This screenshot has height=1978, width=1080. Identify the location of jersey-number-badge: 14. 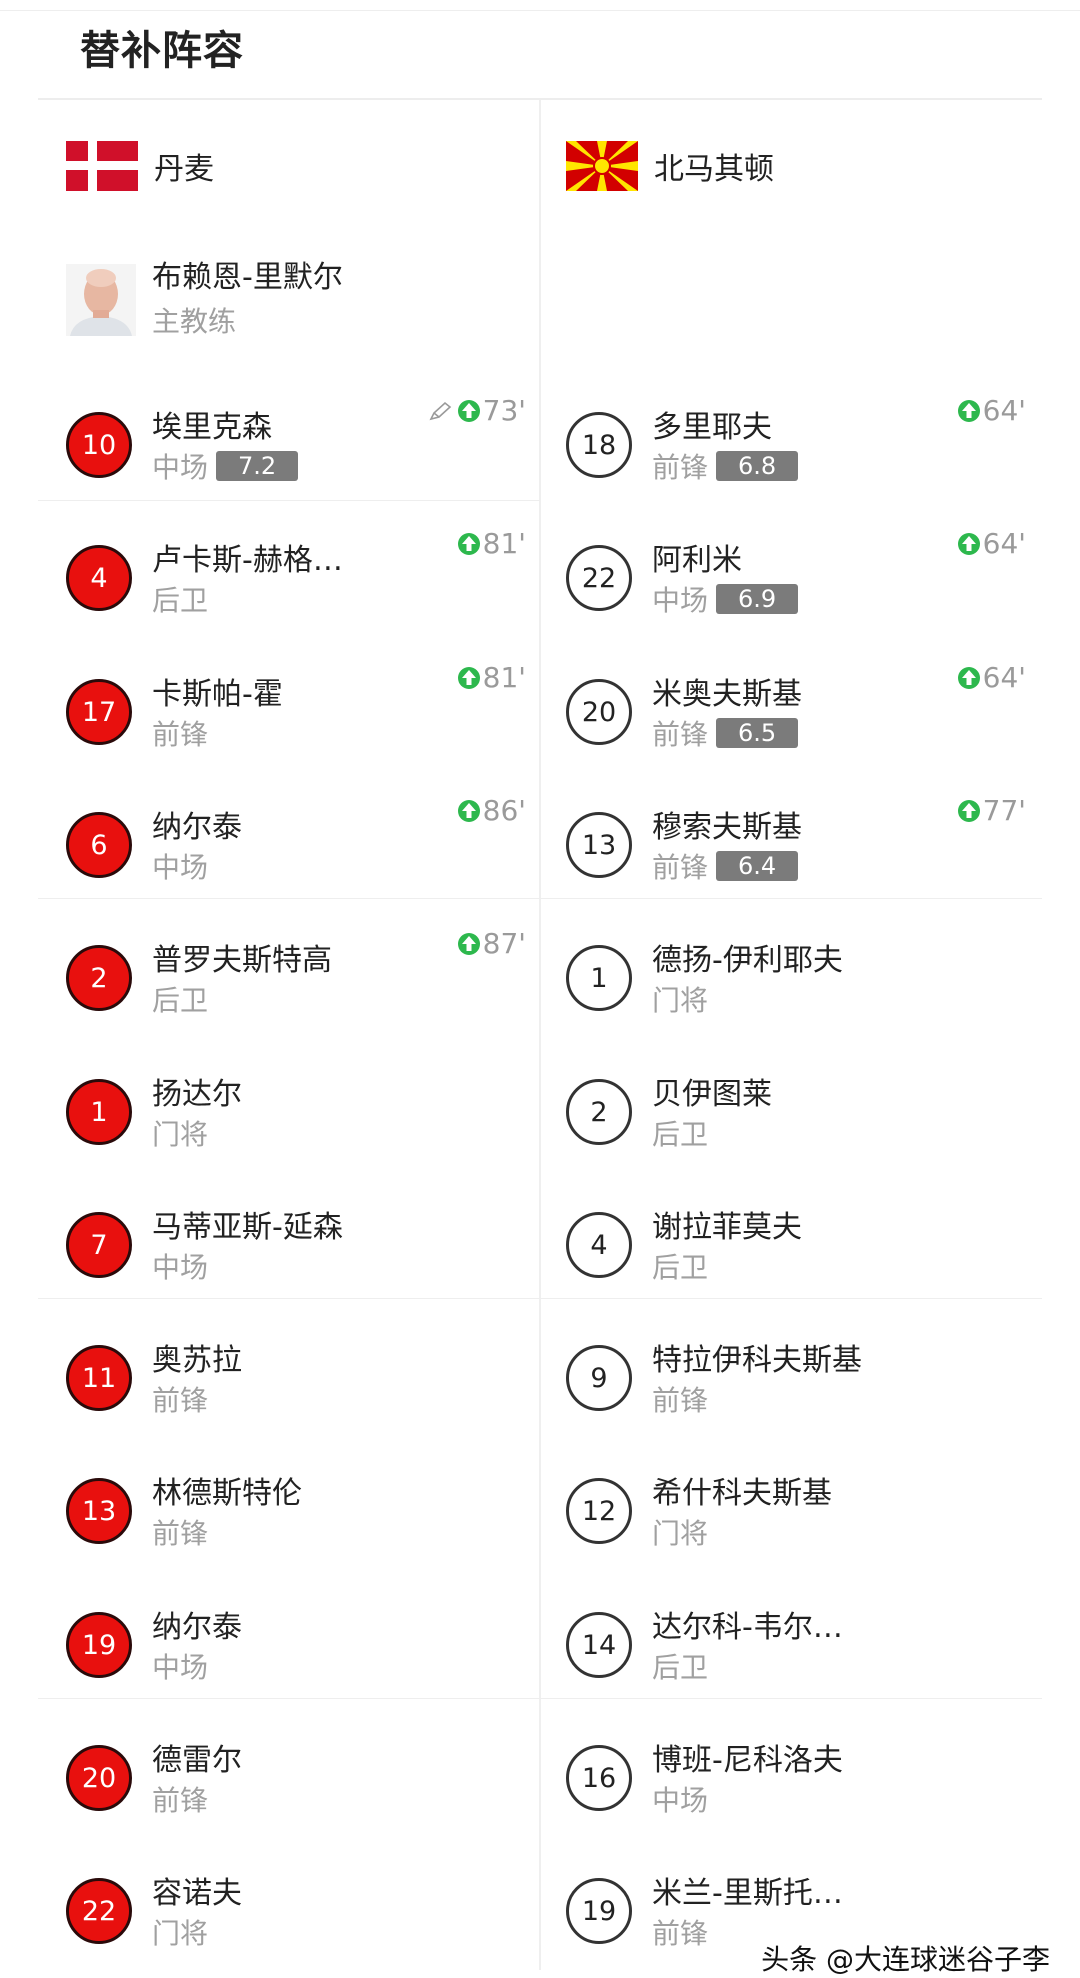
(599, 1645).